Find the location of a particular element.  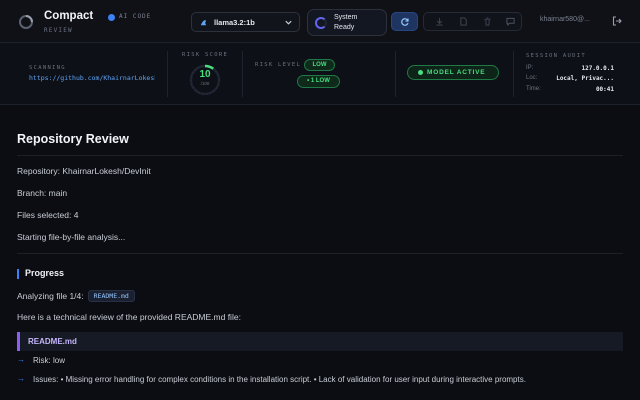

risk-score-unit: /100 is located at coordinates (205, 83).